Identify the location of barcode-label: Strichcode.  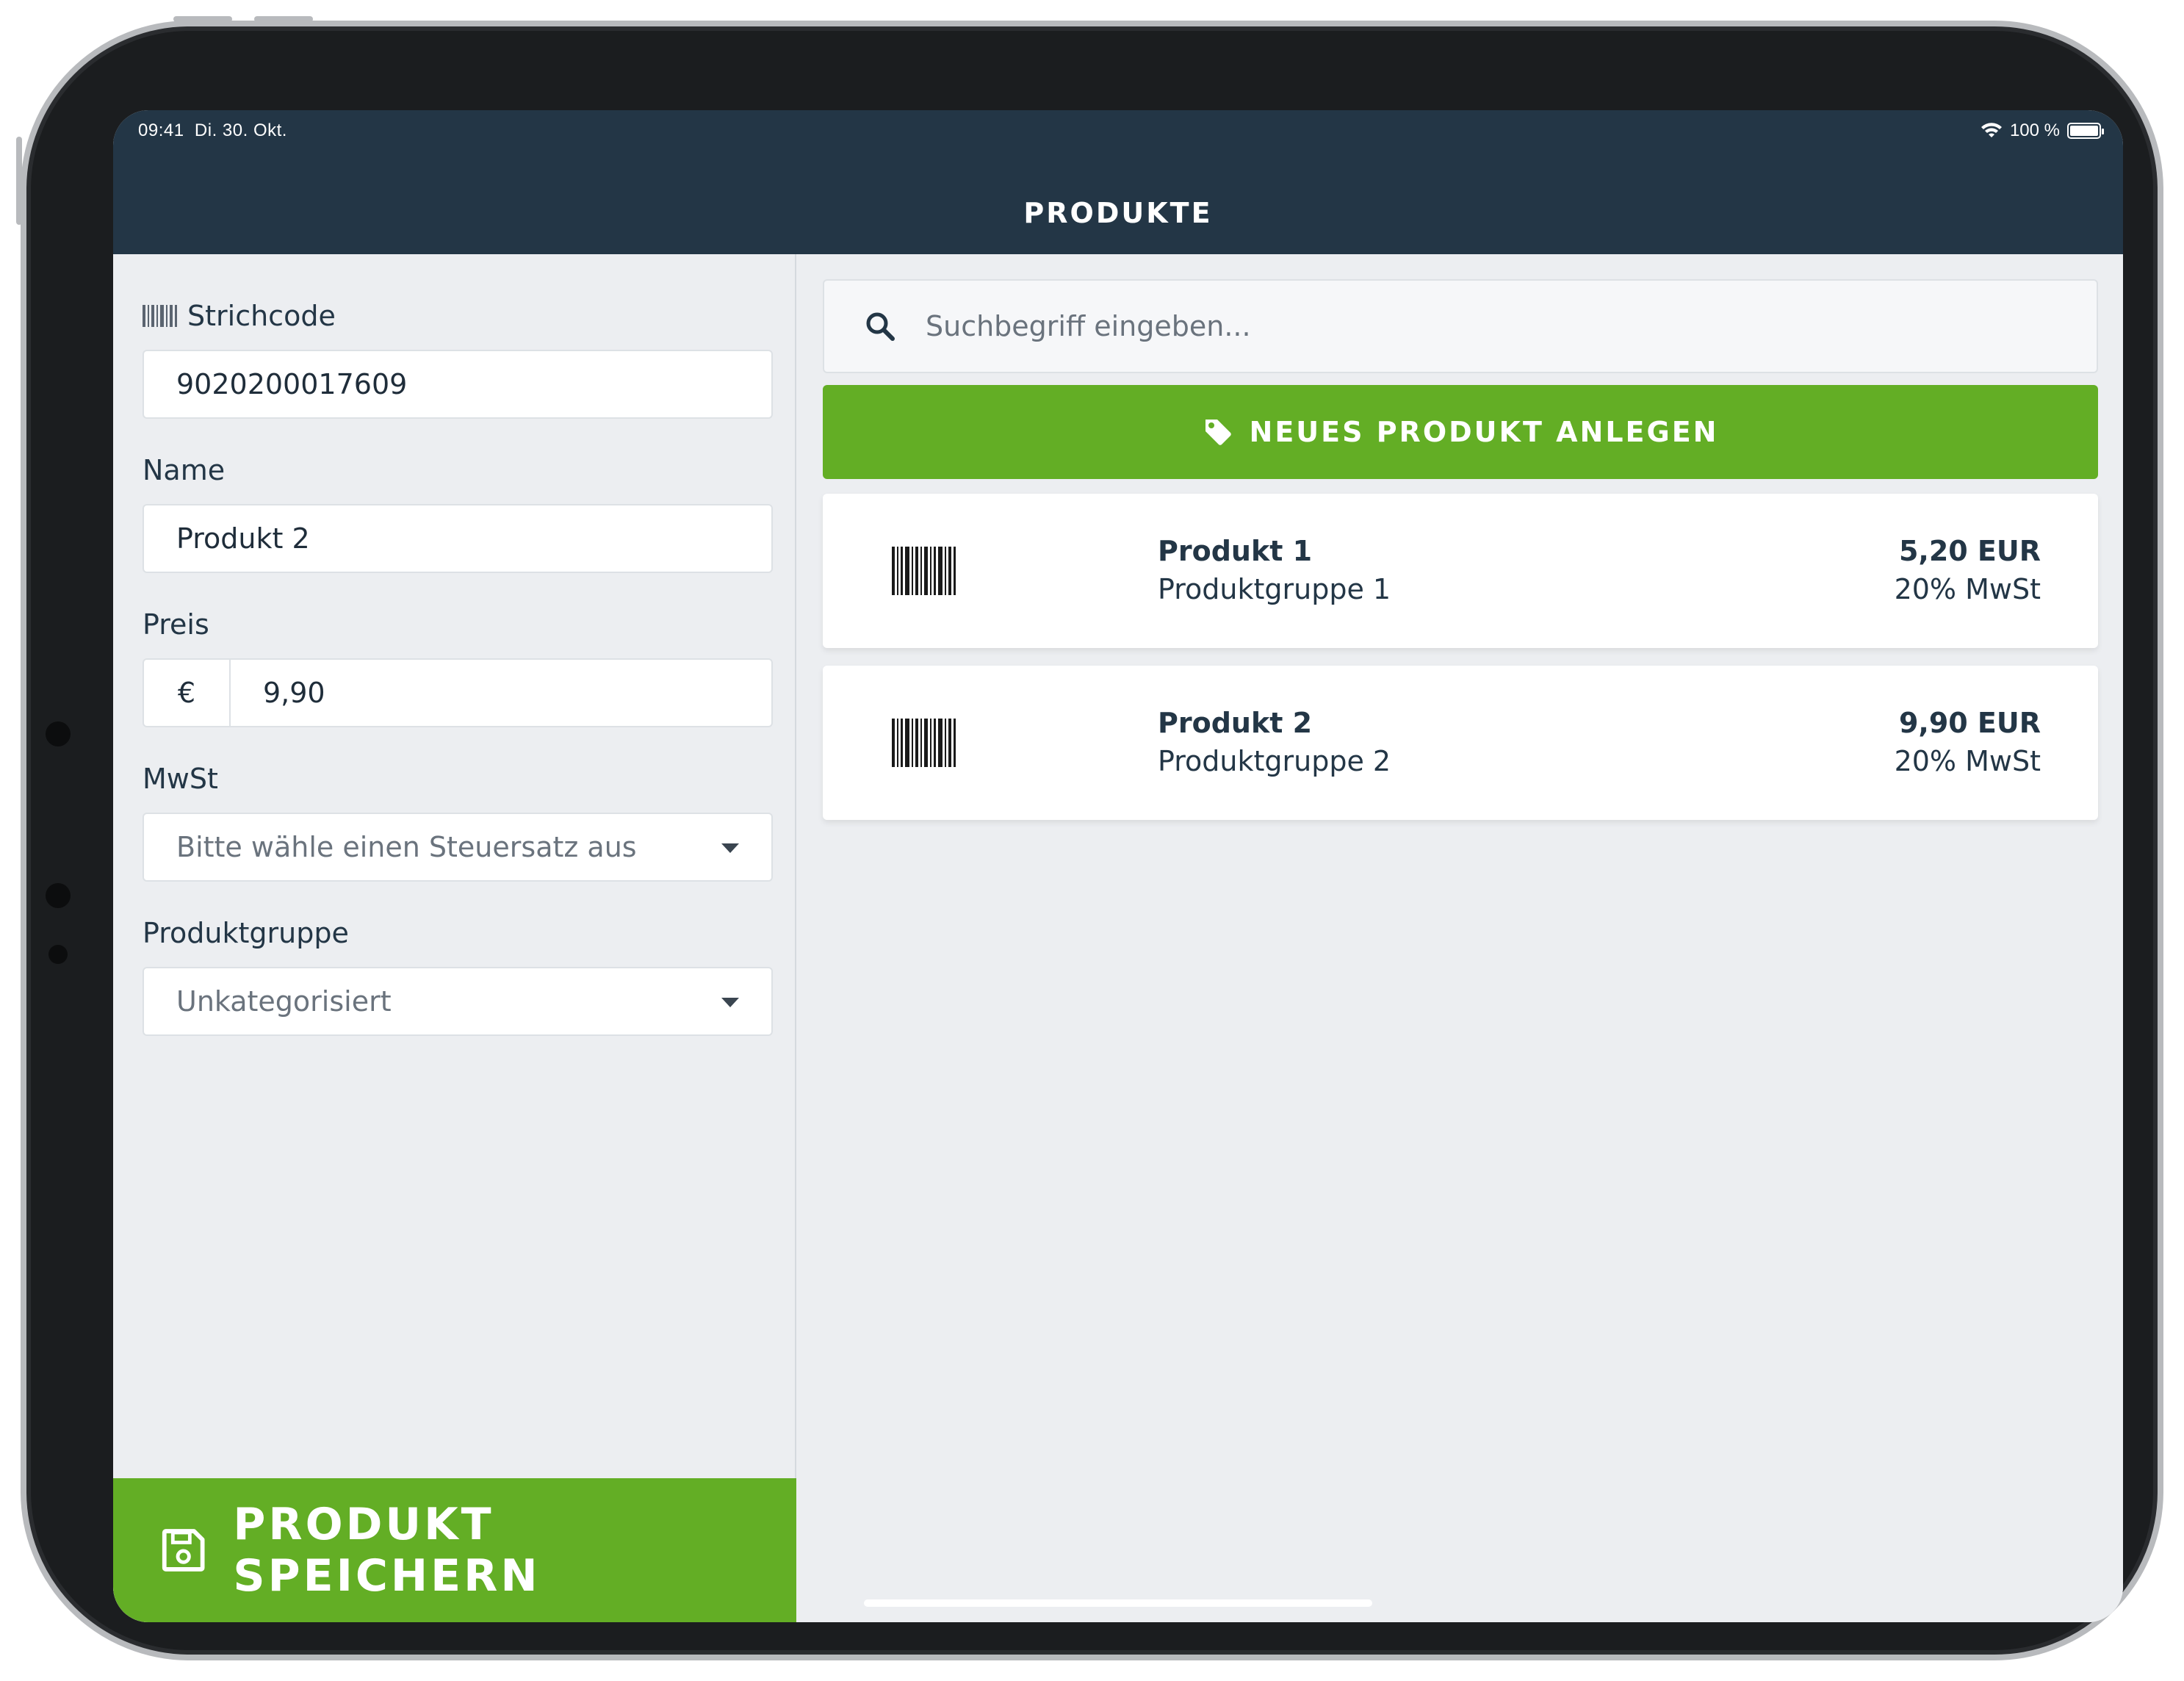
(239, 316).